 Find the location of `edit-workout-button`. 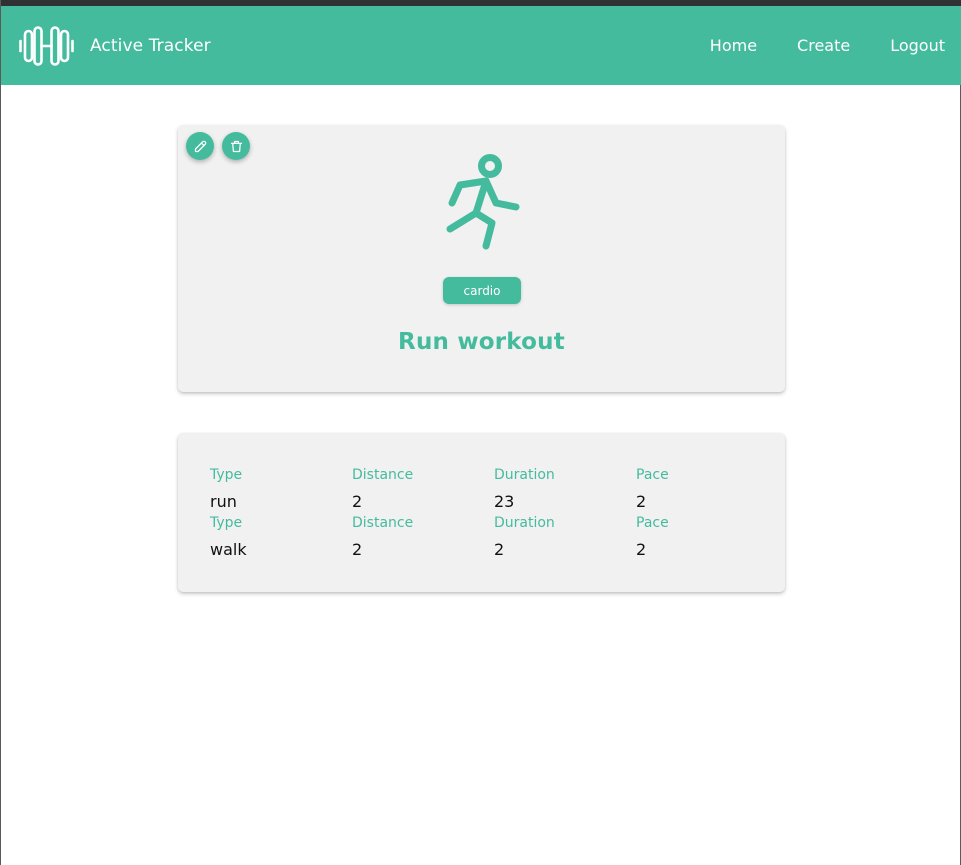

edit-workout-button is located at coordinates (200, 146).